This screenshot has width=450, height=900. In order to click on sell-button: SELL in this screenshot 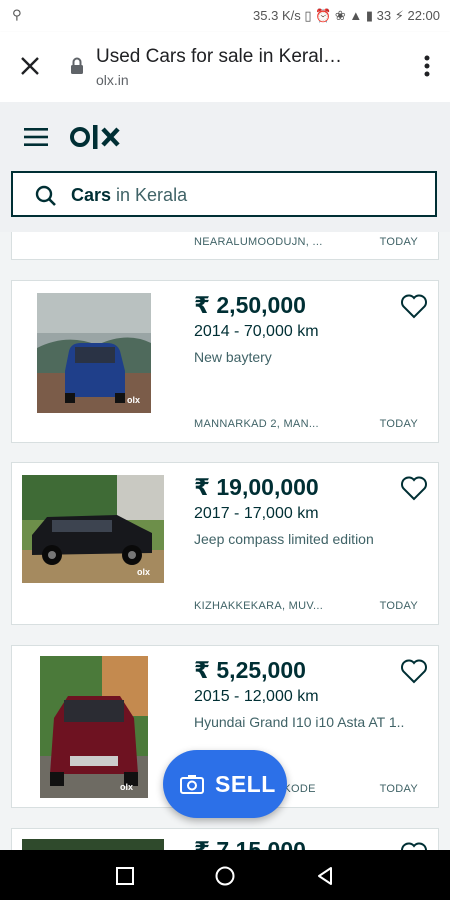, I will do `click(225, 784)`.